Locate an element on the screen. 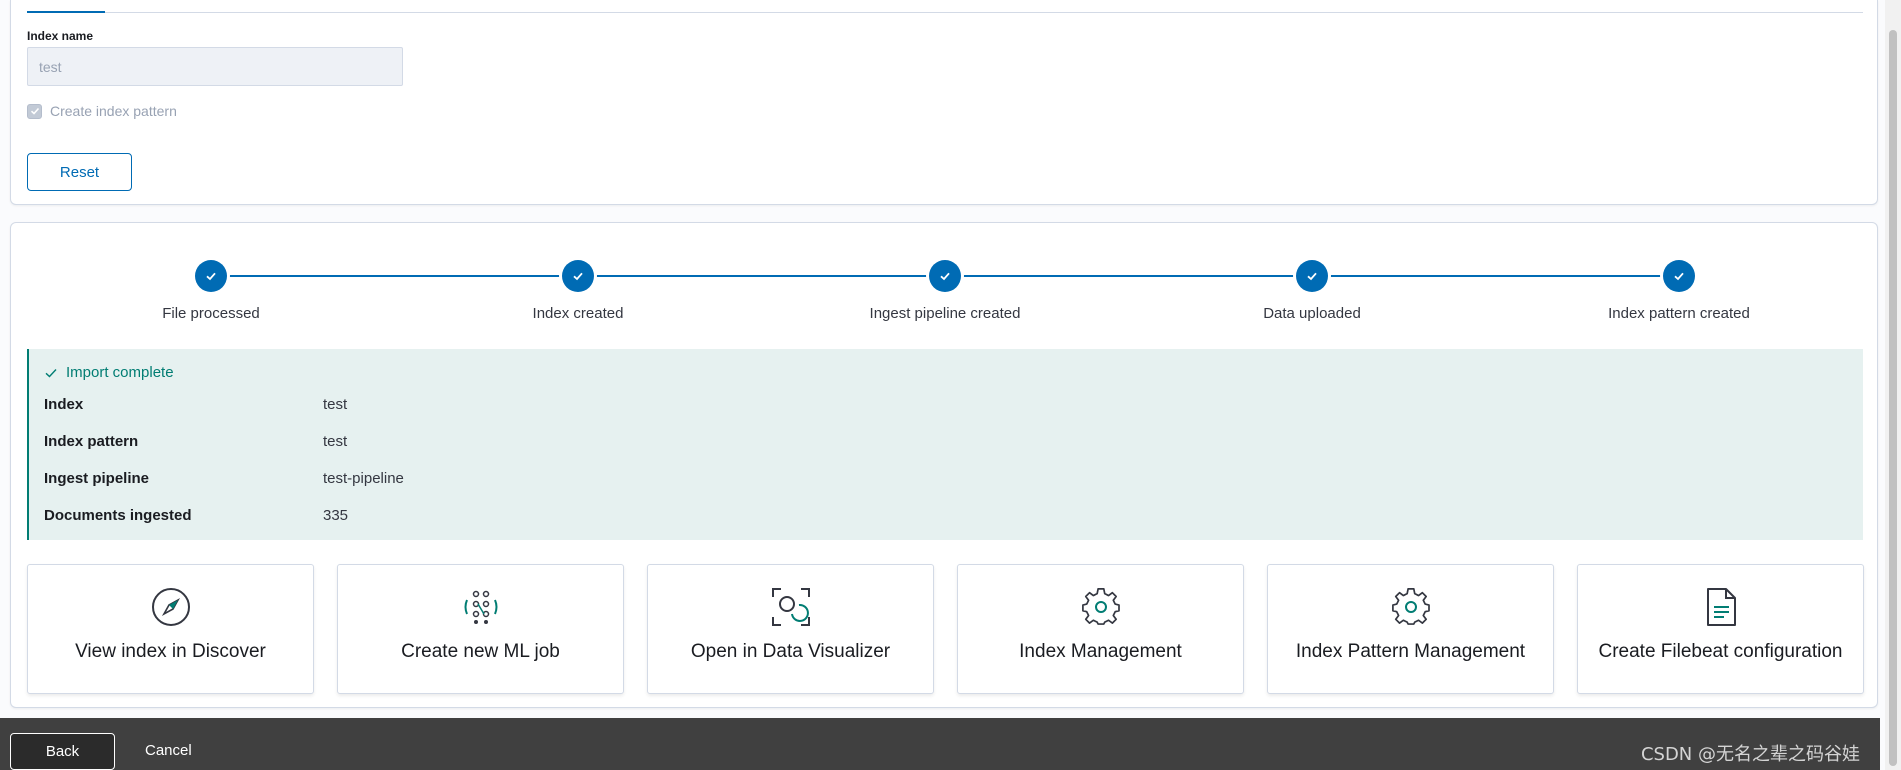  create-filebeat-config-card: Create Filebeat configuration is located at coordinates (1720, 629).